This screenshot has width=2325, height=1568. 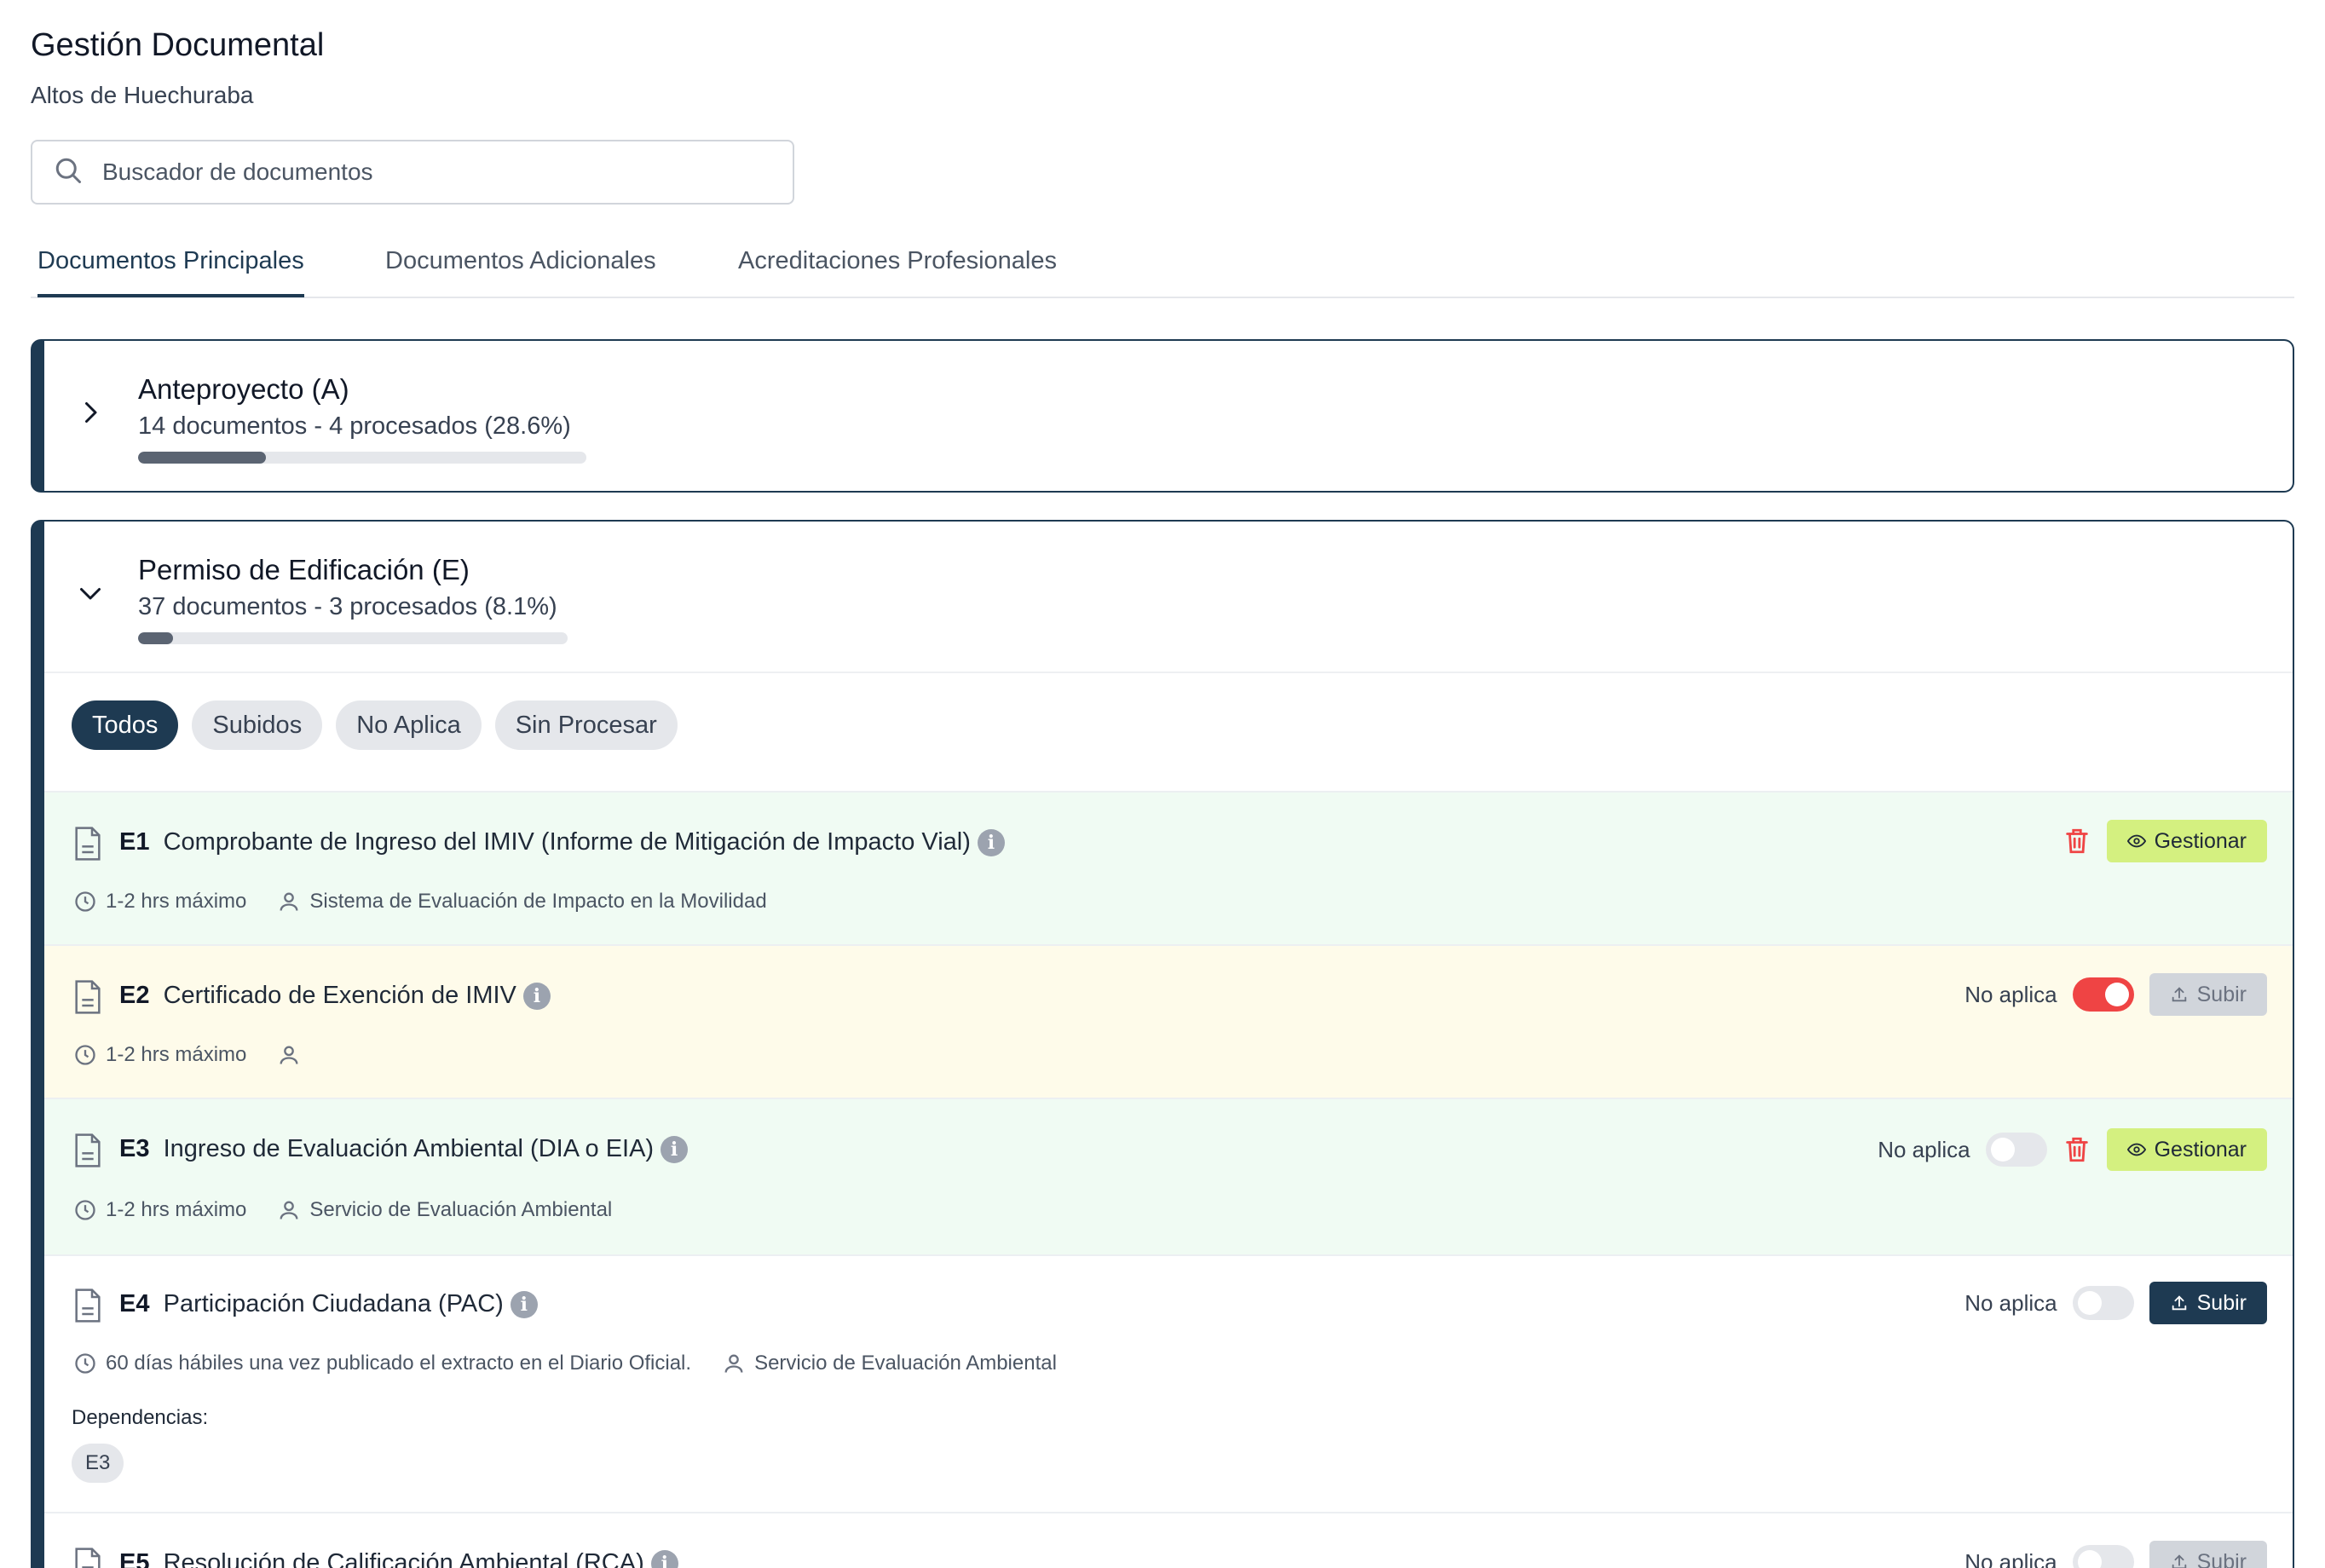 What do you see at coordinates (333, 1303) in the screenshot?
I see `document-name: Participación Ciudadana (PAC)` at bounding box center [333, 1303].